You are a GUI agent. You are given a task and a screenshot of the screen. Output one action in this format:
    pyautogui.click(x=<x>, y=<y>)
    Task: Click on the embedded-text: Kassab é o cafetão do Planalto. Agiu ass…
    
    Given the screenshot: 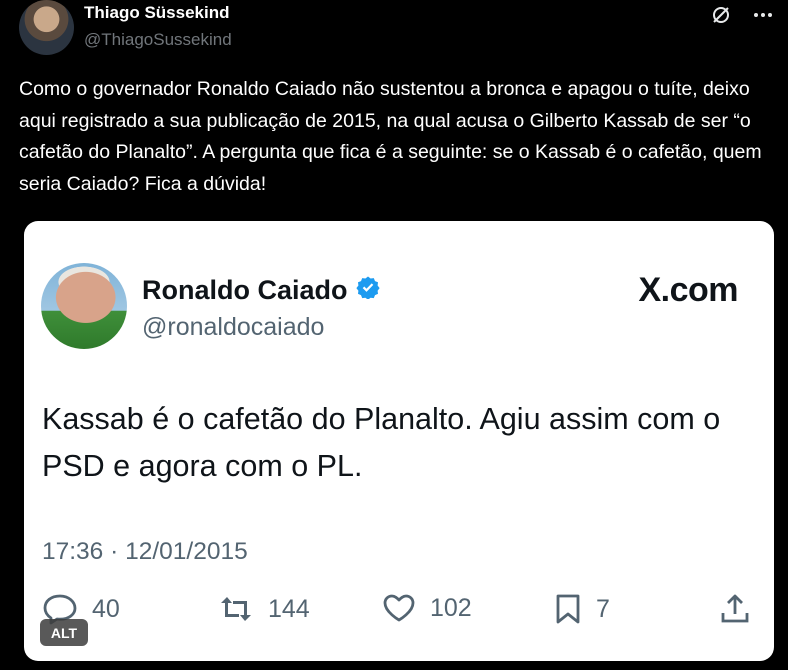 What is the action you would take?
    pyautogui.click(x=381, y=442)
    